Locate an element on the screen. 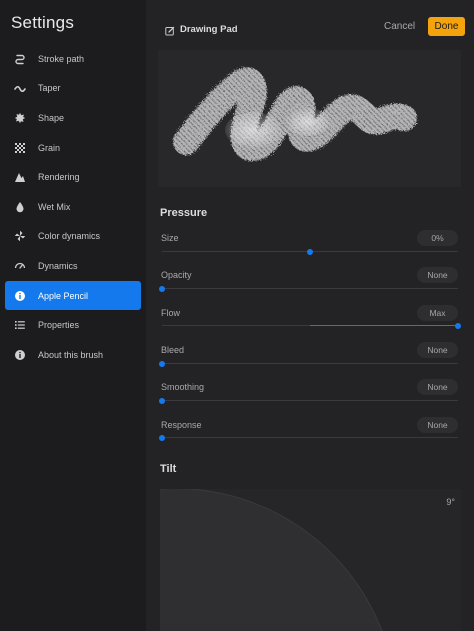 The width and height of the screenshot is (474, 631). opacity-slider is located at coordinates (308, 288).